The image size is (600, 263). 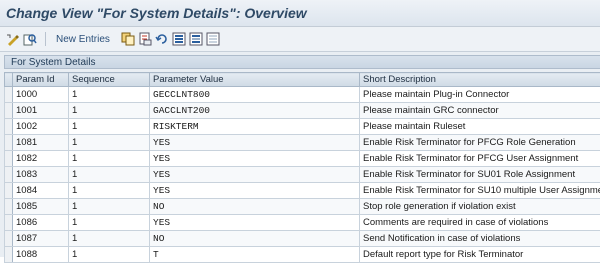 I want to click on new-entries-button: New Entries, so click(x=83, y=39).